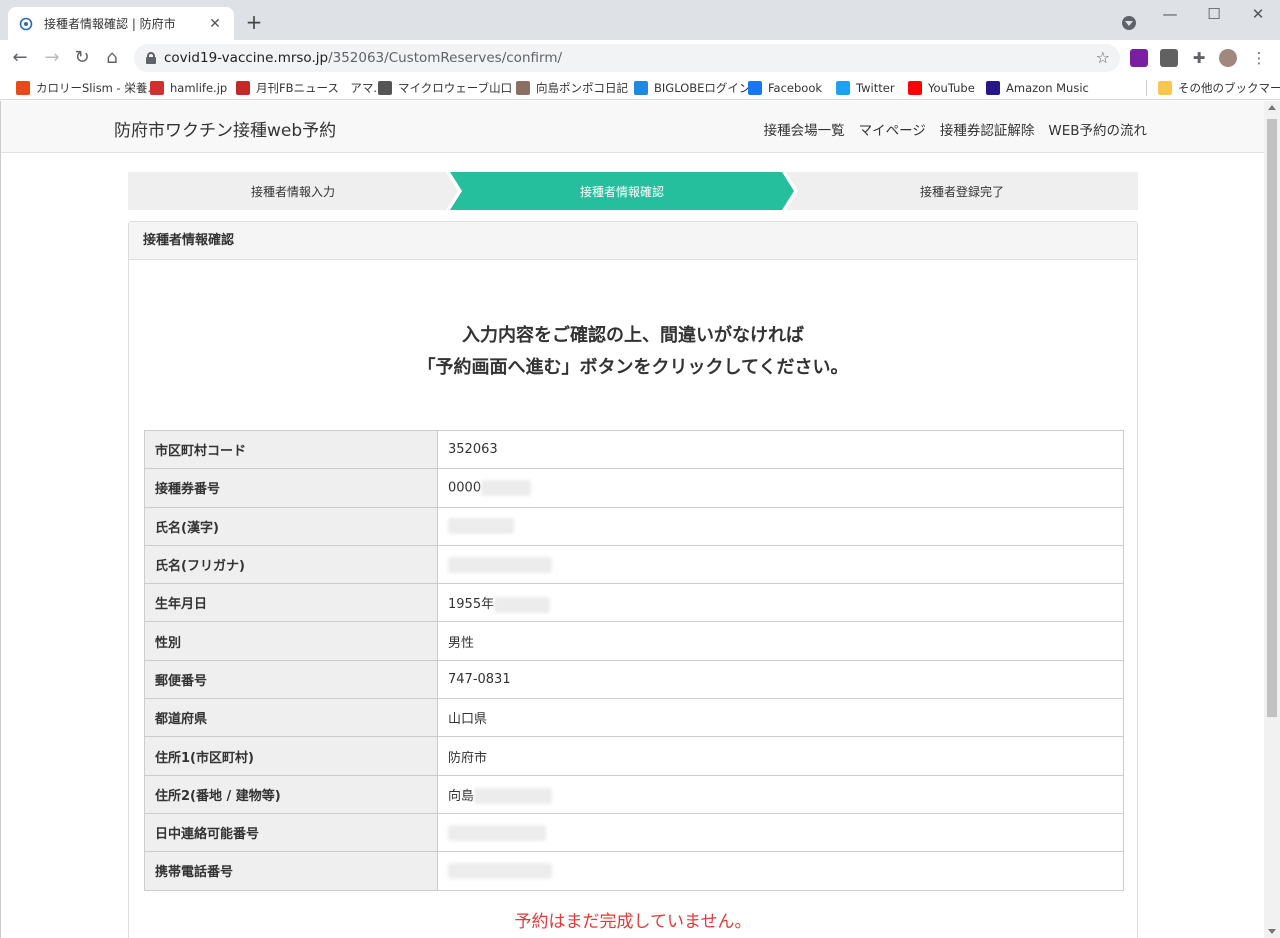 This screenshot has width=1280, height=938. I want to click on notice-line-1: 入力内容をご確認の上、間違いがなければ, so click(633, 335).